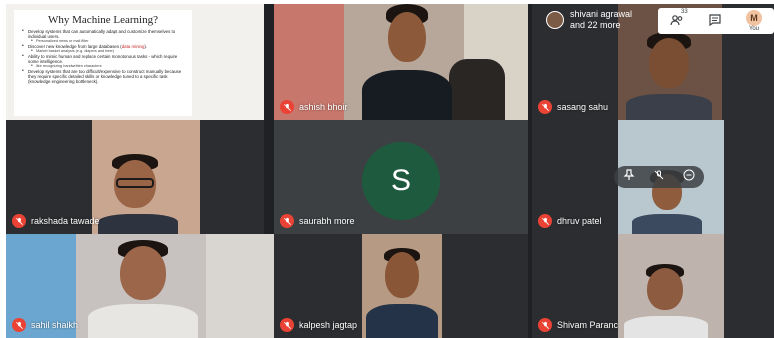 Image resolution: width=774 pixels, height=338 pixels. I want to click on people-button: 33, so click(679, 19).